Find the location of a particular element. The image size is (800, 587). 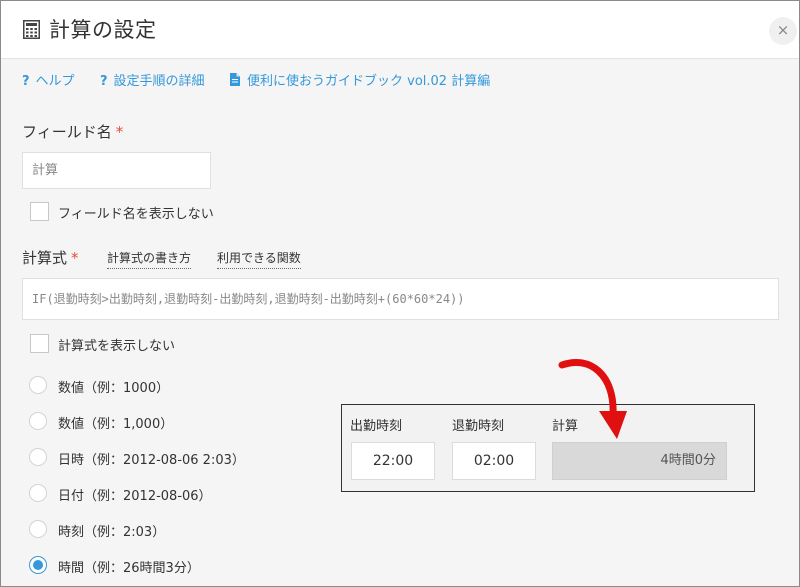

format-label-time: 時刻（例：2:03） is located at coordinates (112, 532).